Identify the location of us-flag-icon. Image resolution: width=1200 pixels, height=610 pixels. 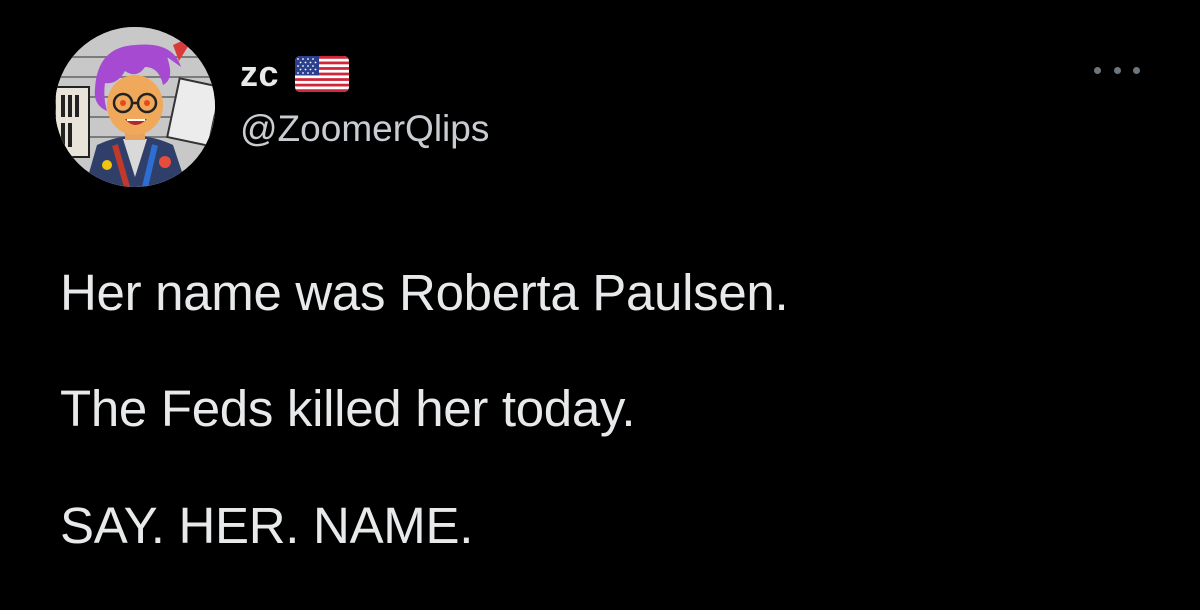
(322, 74).